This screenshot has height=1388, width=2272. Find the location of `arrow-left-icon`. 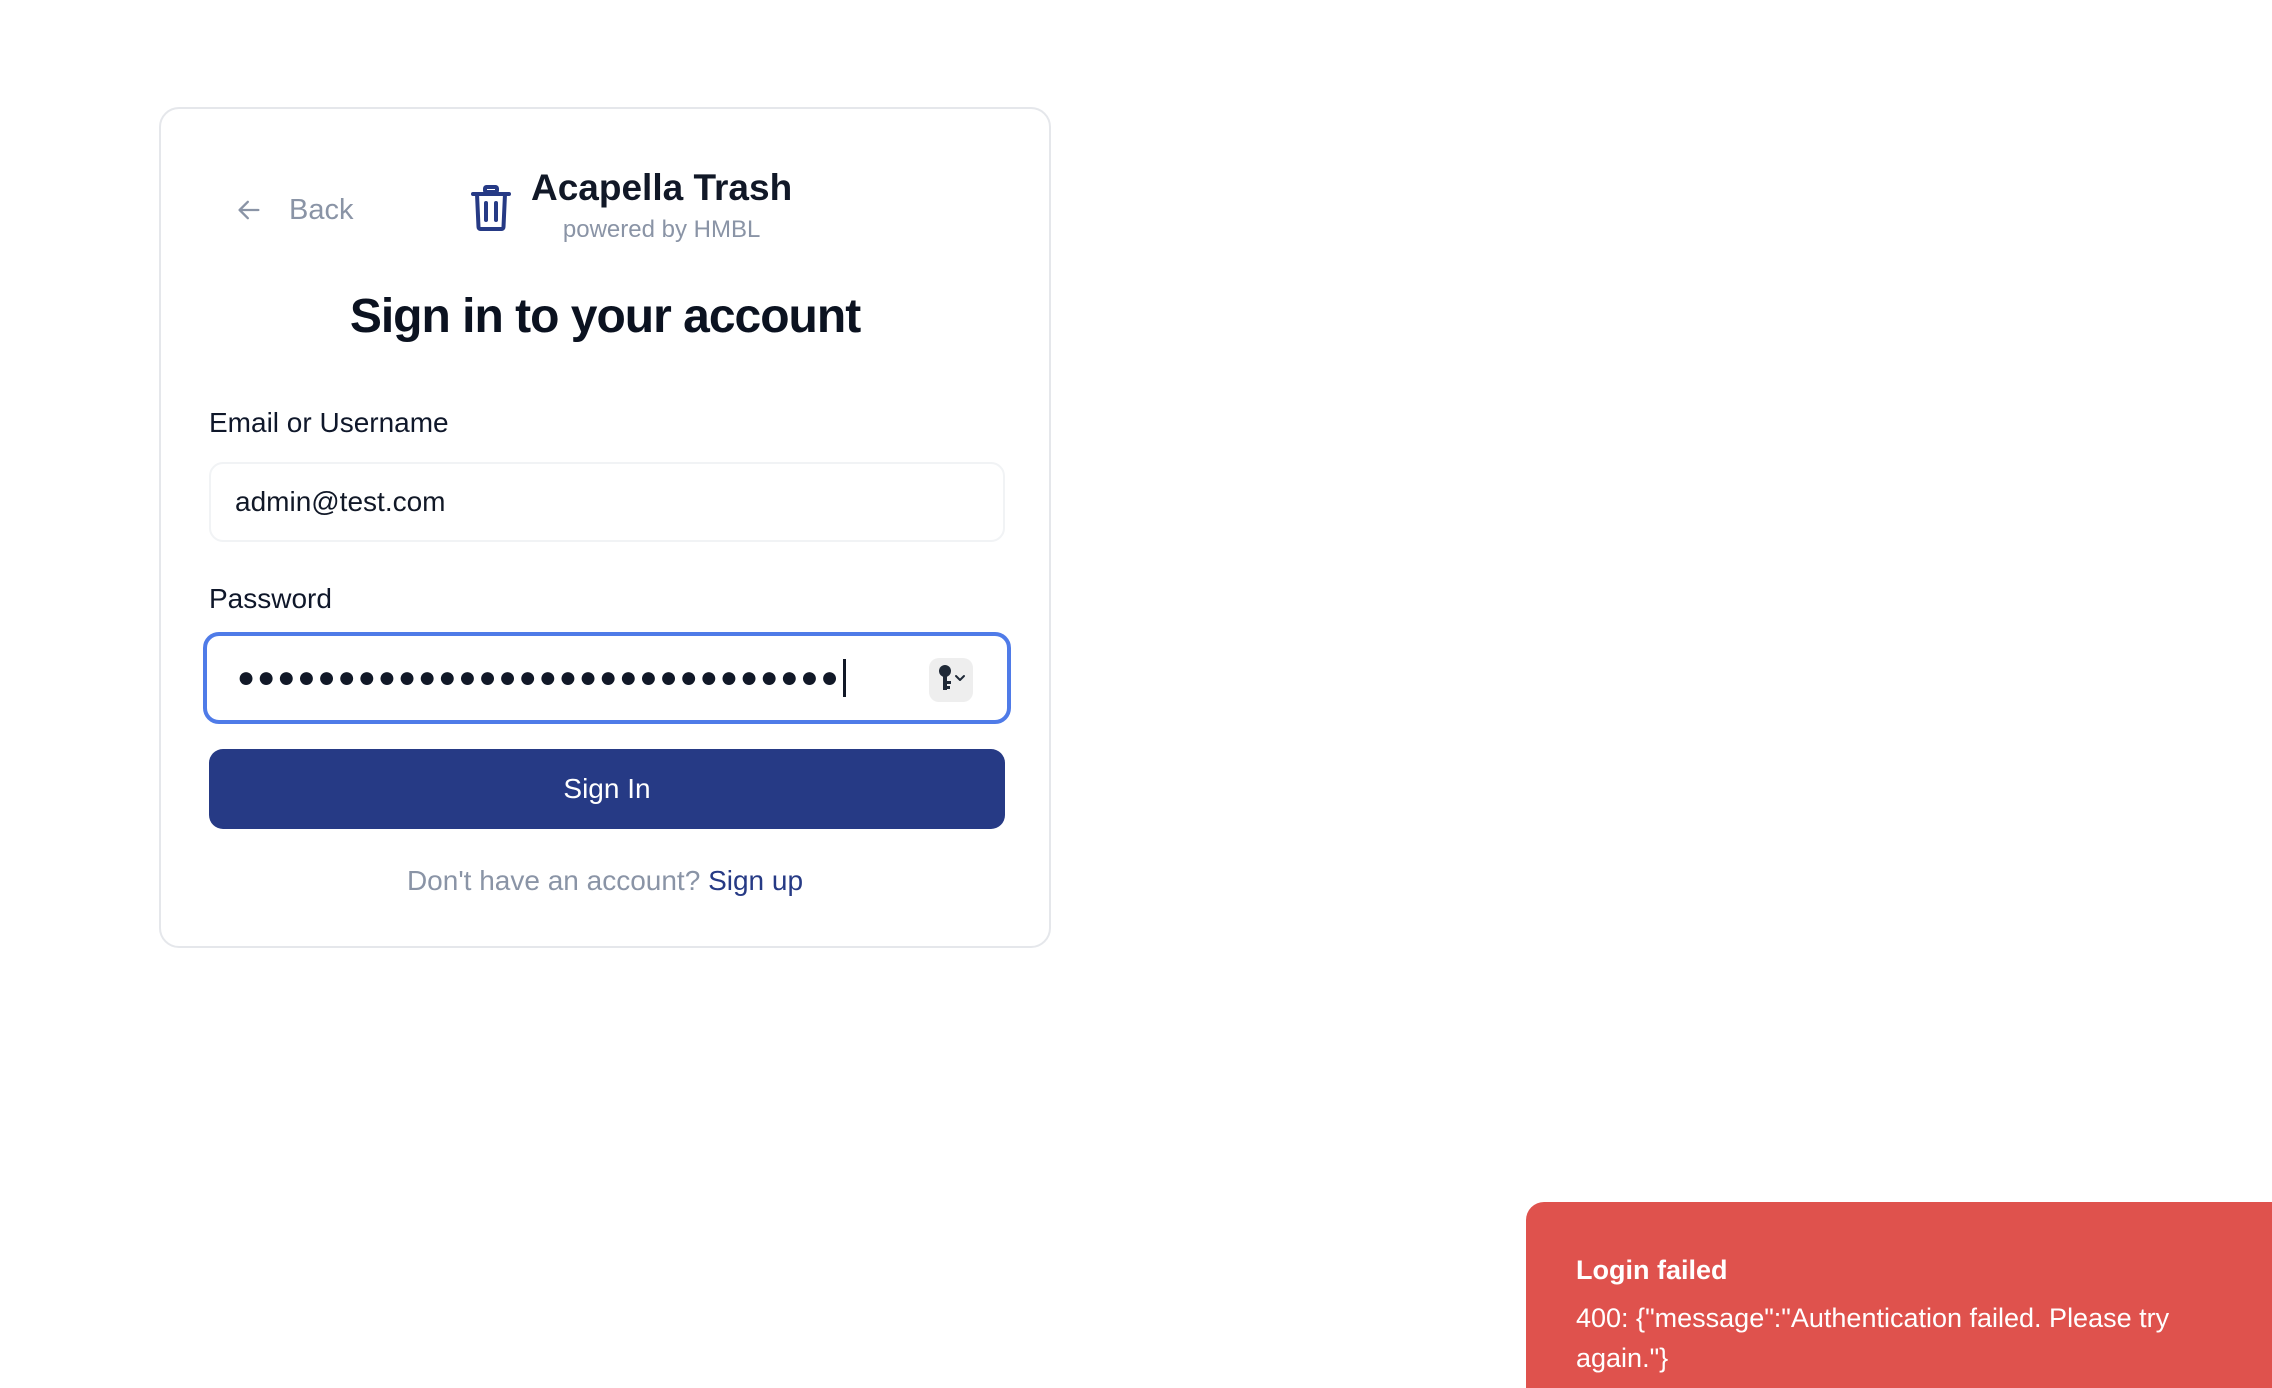

arrow-left-icon is located at coordinates (249, 210).